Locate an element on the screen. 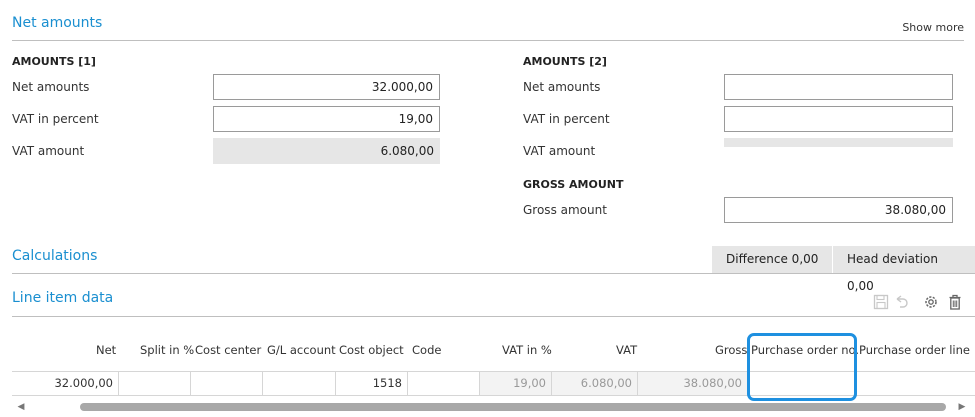 Image resolution: width=975 pixels, height=417 pixels. trash-icon is located at coordinates (955, 302).